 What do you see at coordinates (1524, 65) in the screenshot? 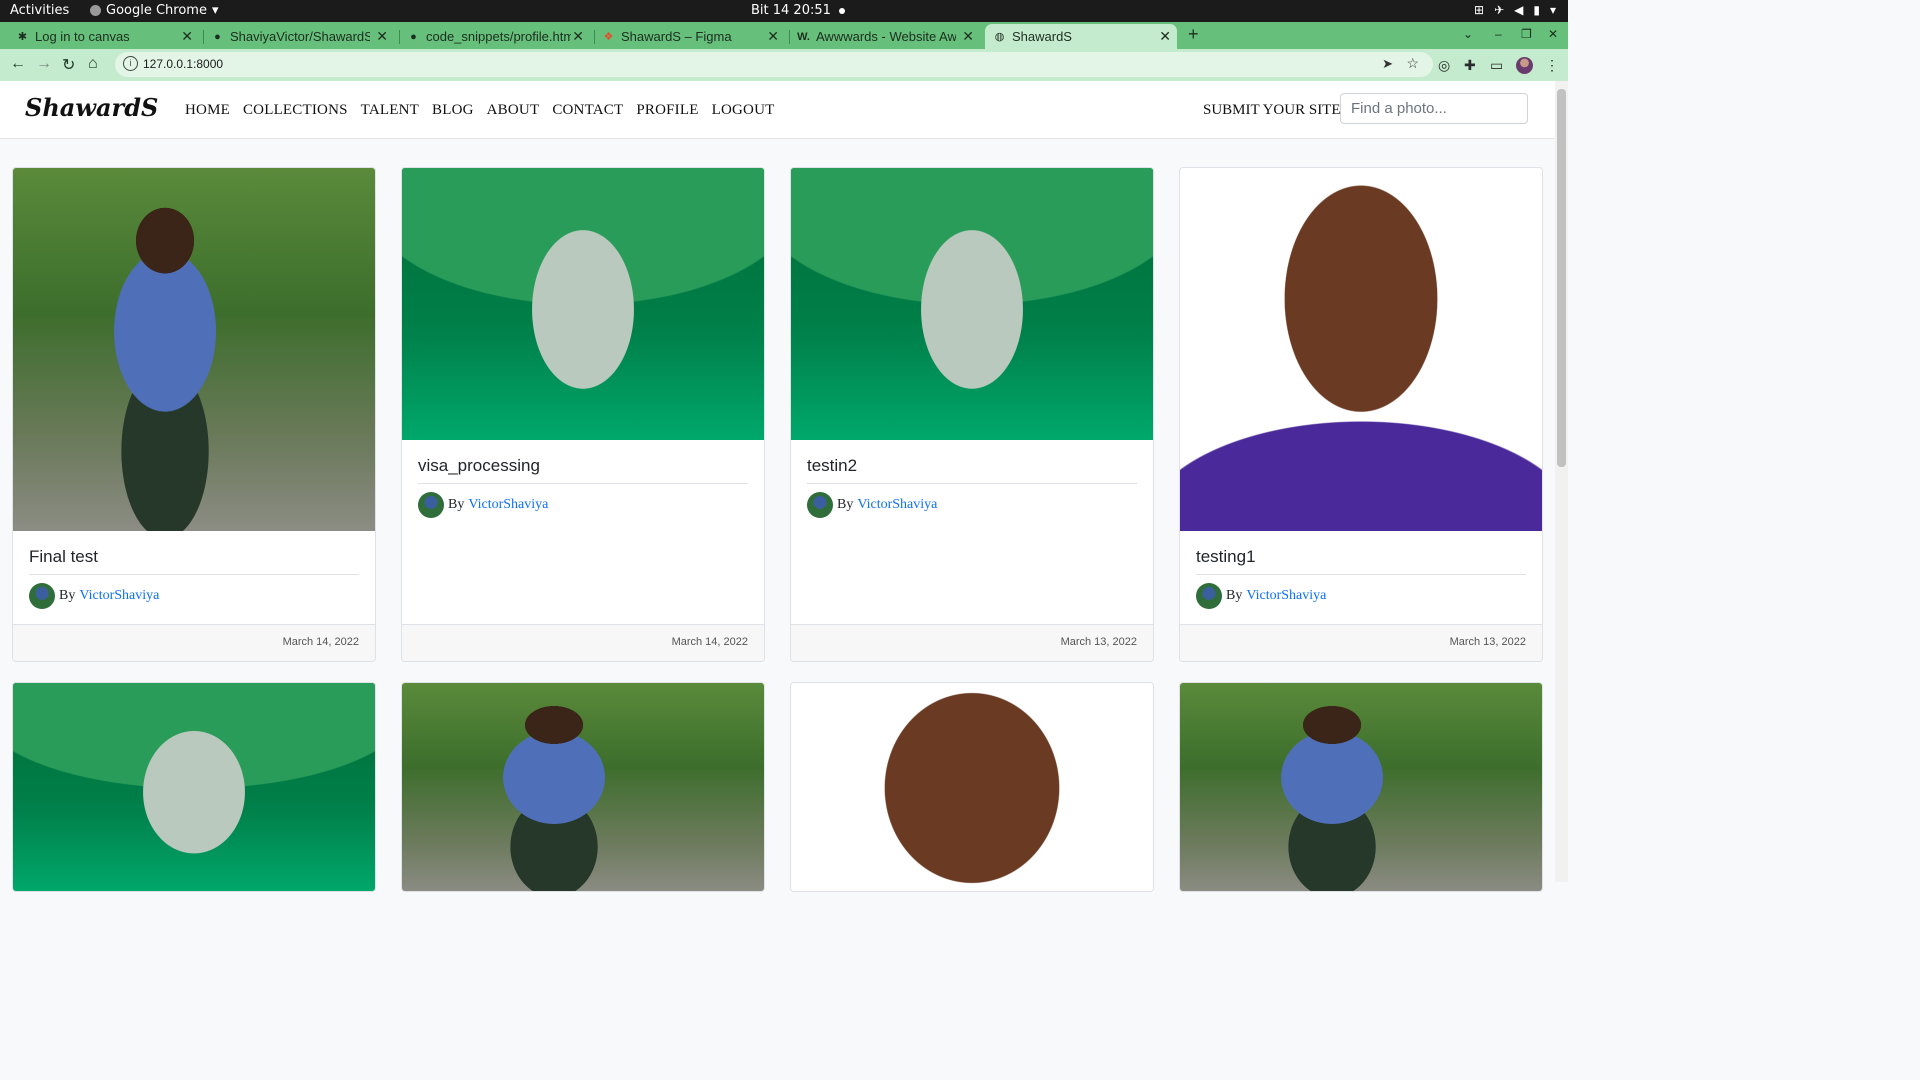
I see `profile-avatar-icon` at bounding box center [1524, 65].